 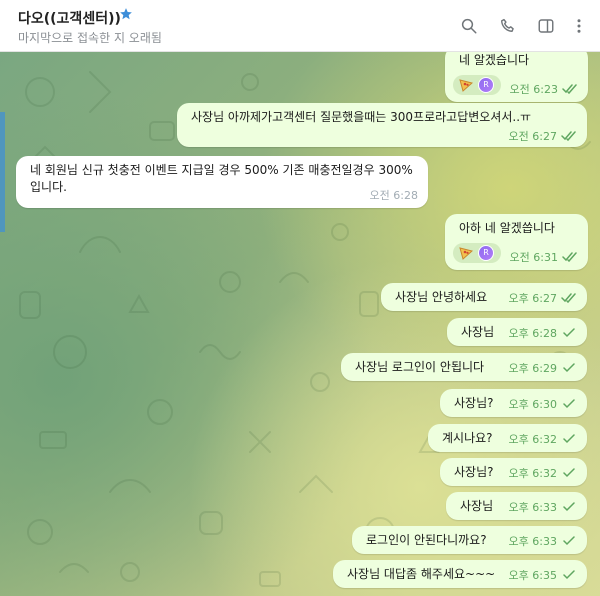 I want to click on message-bubble: 사장님 로그인이 안됩니다 오후 6:29, so click(x=464, y=367).